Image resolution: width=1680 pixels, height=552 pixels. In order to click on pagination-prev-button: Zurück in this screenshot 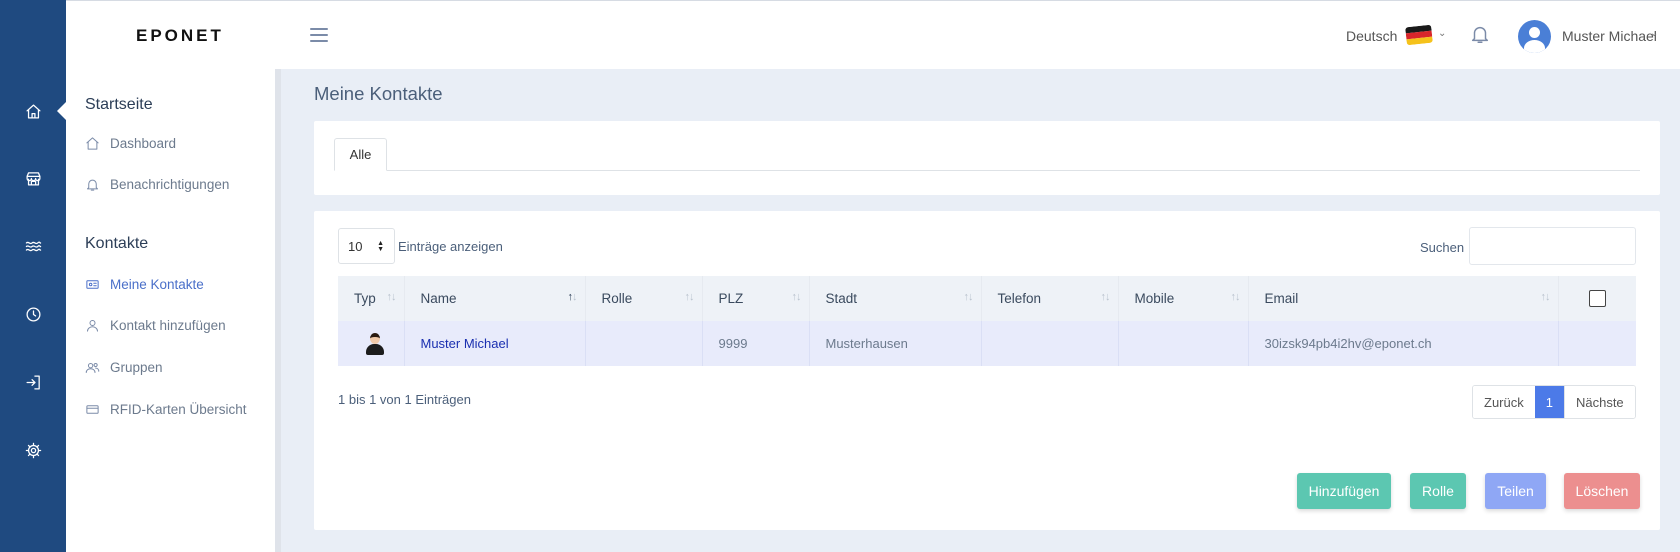, I will do `click(1504, 402)`.